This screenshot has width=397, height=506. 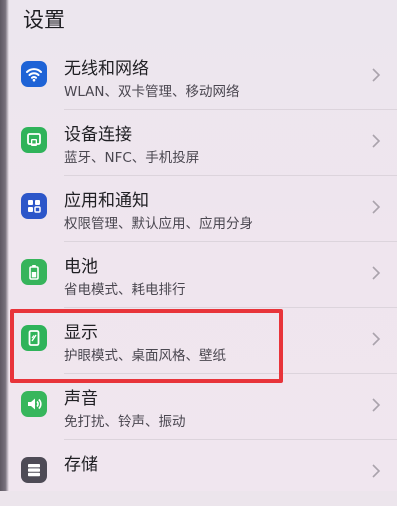 What do you see at coordinates (125, 422) in the screenshot?
I see `settings-item-subtitle: 免打扰、铃声、振动` at bounding box center [125, 422].